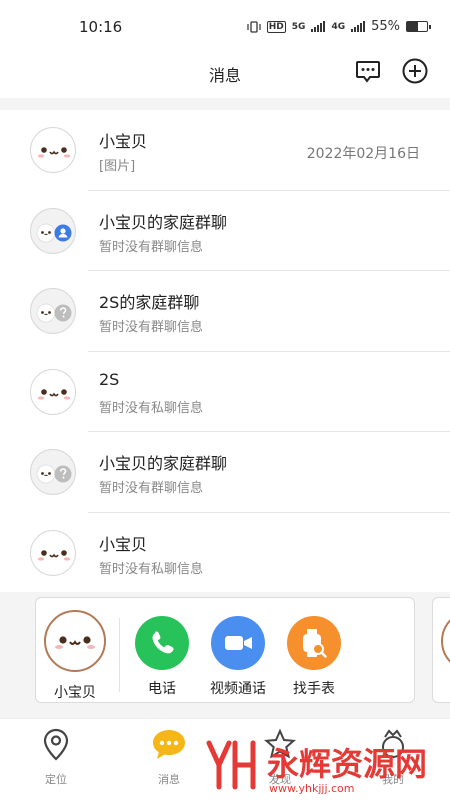 The height and width of the screenshot is (800, 450). I want to click on video-call-button: 视频通话, so click(238, 657).